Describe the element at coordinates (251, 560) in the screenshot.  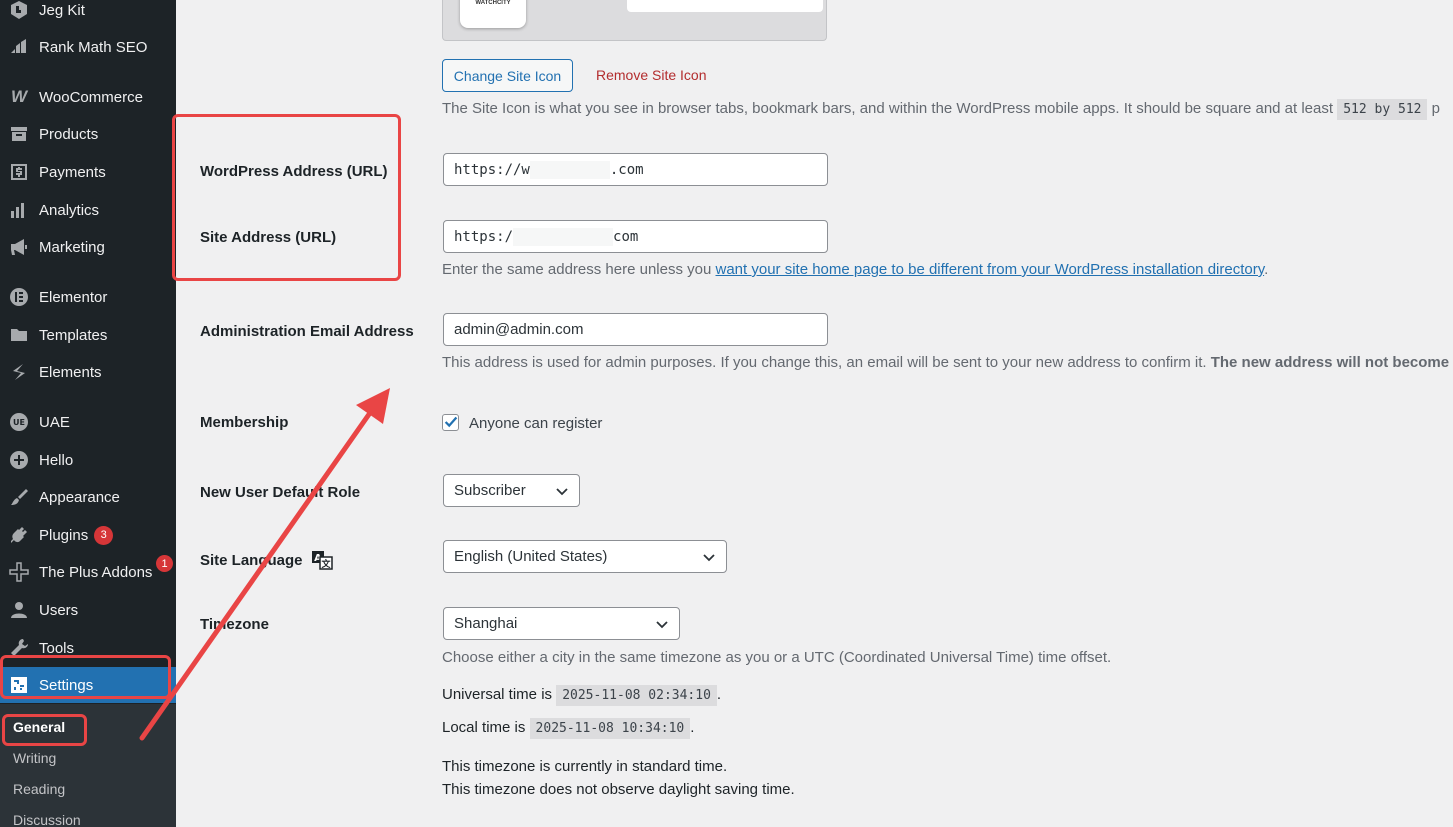
I see `site-language-label-text: Site Language` at that location.